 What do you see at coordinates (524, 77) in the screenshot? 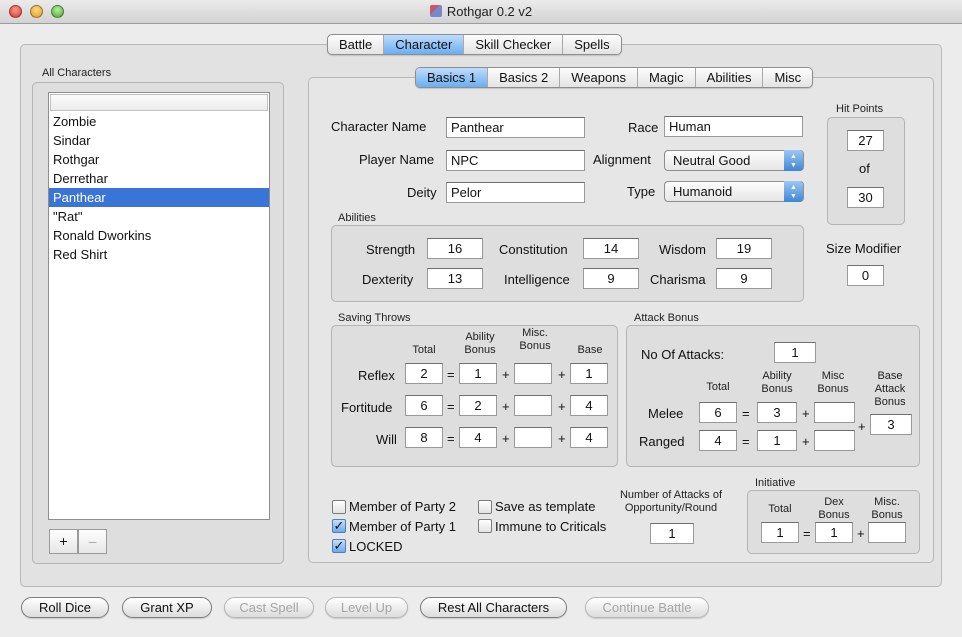
I see `tab-basics-2: Basics 2` at bounding box center [524, 77].